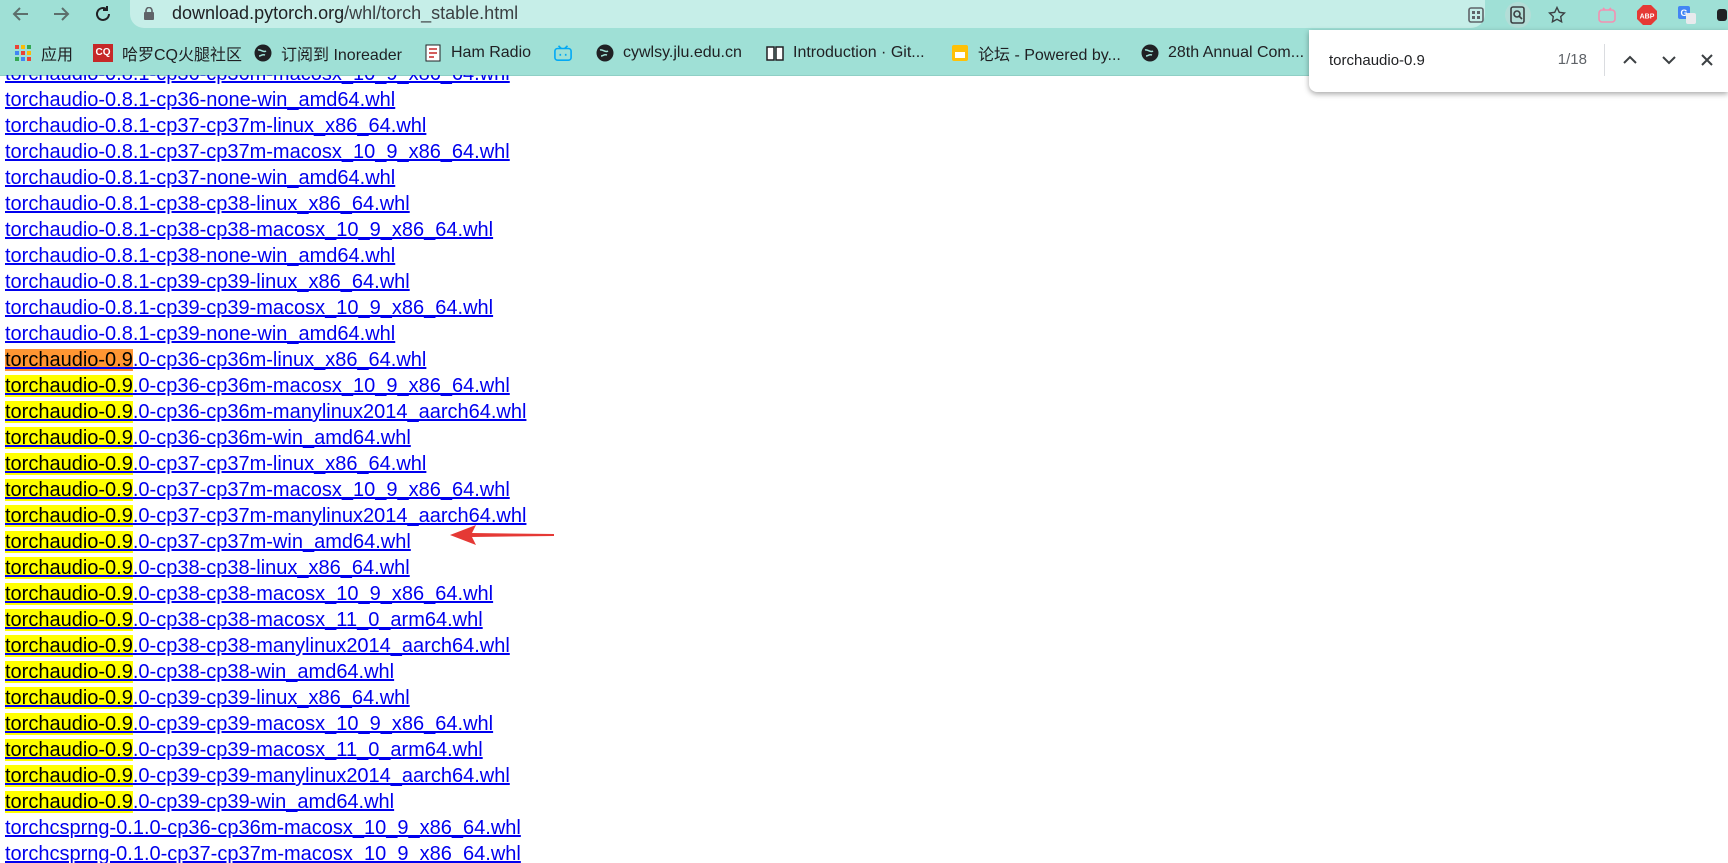  What do you see at coordinates (341, 55) in the screenshot?
I see `bookmark-label: 订阅到 Inoreader` at bounding box center [341, 55].